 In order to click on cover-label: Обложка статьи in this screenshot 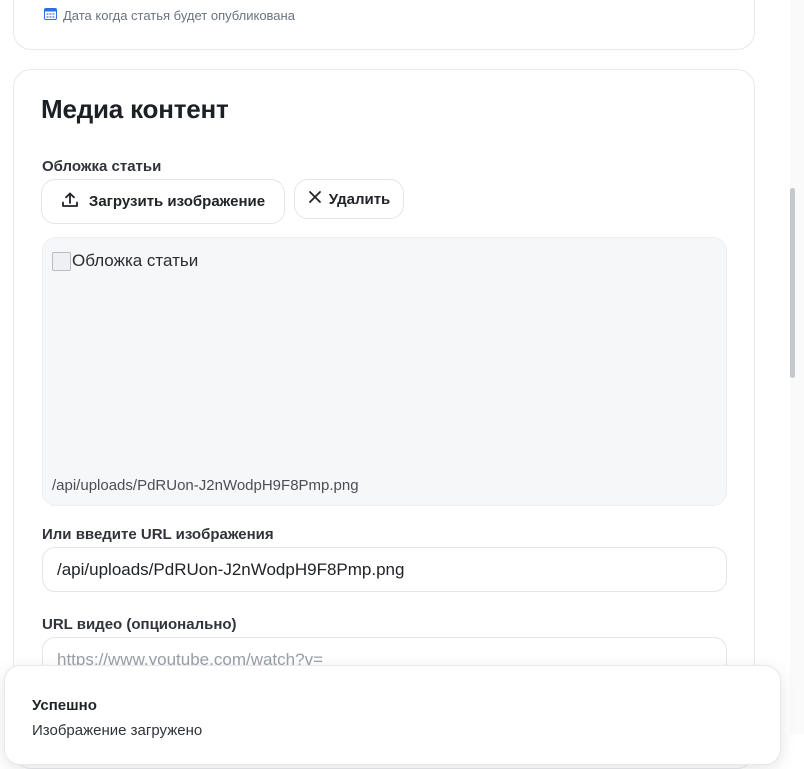, I will do `click(102, 166)`.